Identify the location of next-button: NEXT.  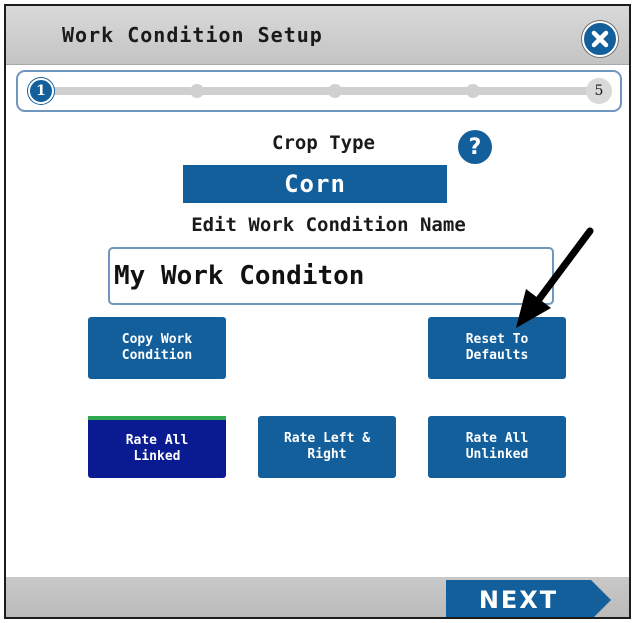
(528, 598).